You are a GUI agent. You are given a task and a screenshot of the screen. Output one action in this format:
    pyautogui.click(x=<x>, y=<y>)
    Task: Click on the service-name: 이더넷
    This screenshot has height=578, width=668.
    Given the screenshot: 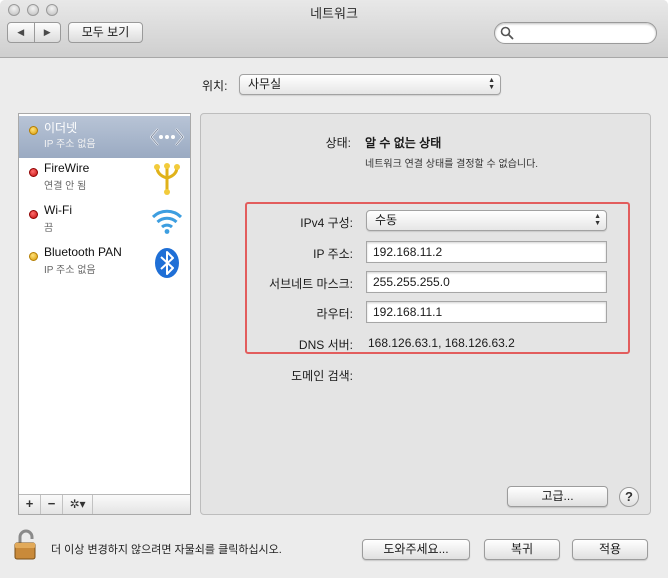 What is the action you would take?
    pyautogui.click(x=61, y=128)
    